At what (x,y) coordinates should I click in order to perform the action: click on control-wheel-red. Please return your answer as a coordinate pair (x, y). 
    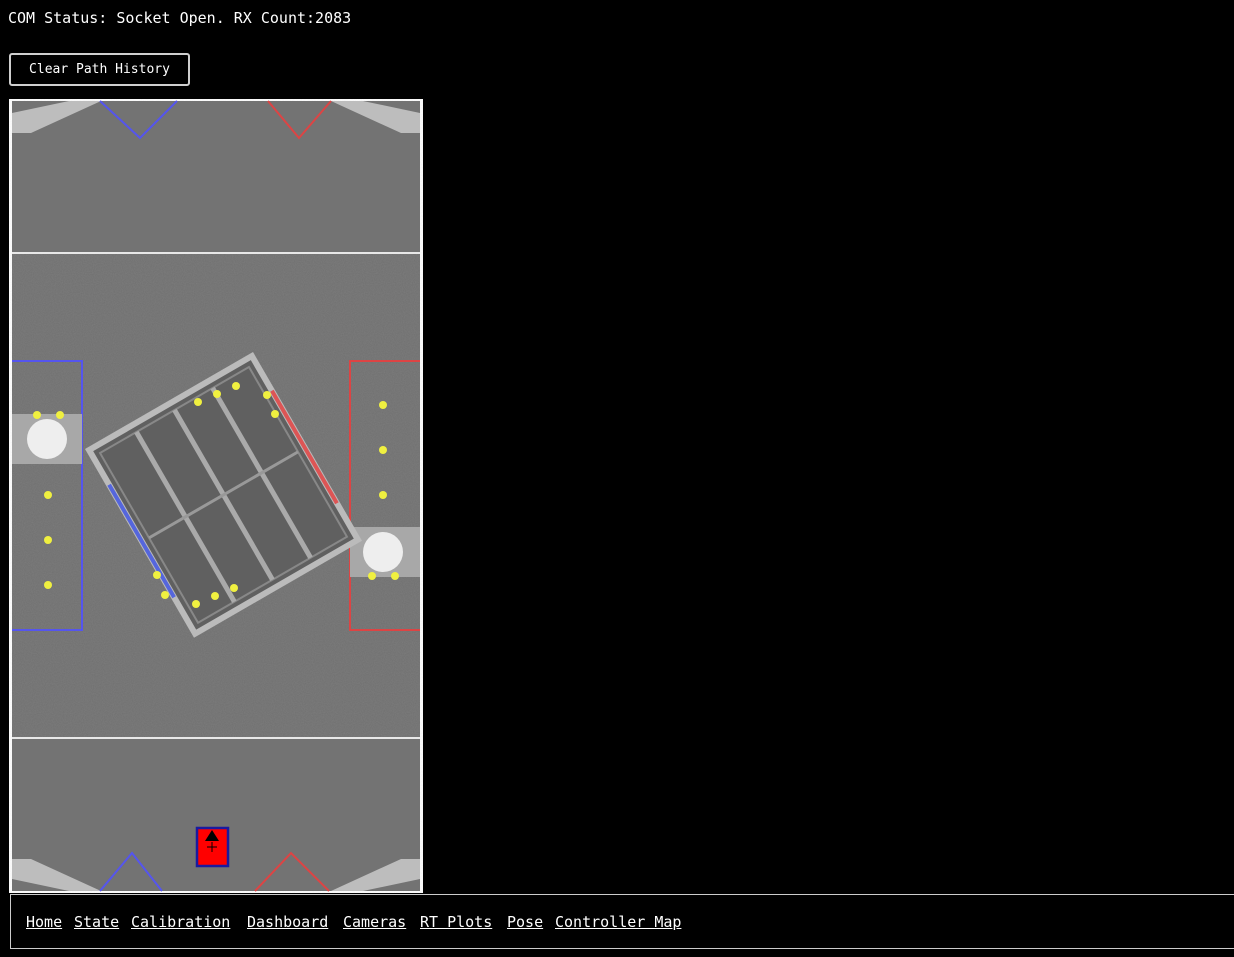
    Looking at the image, I should click on (383, 552).